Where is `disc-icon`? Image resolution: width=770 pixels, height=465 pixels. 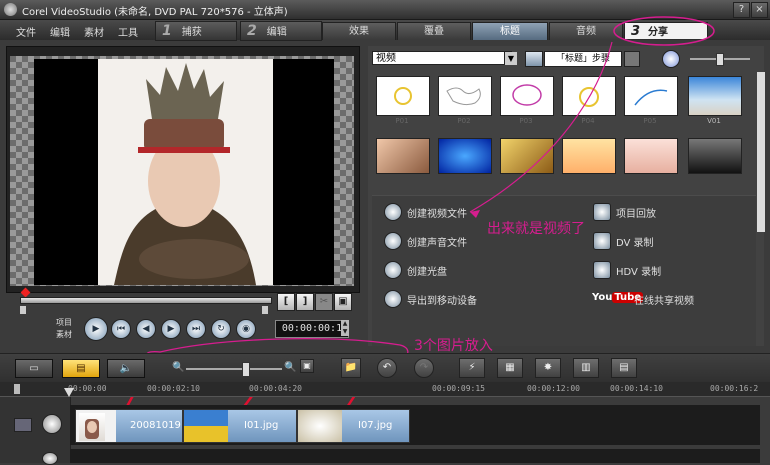
disc-icon is located at coordinates (393, 270).